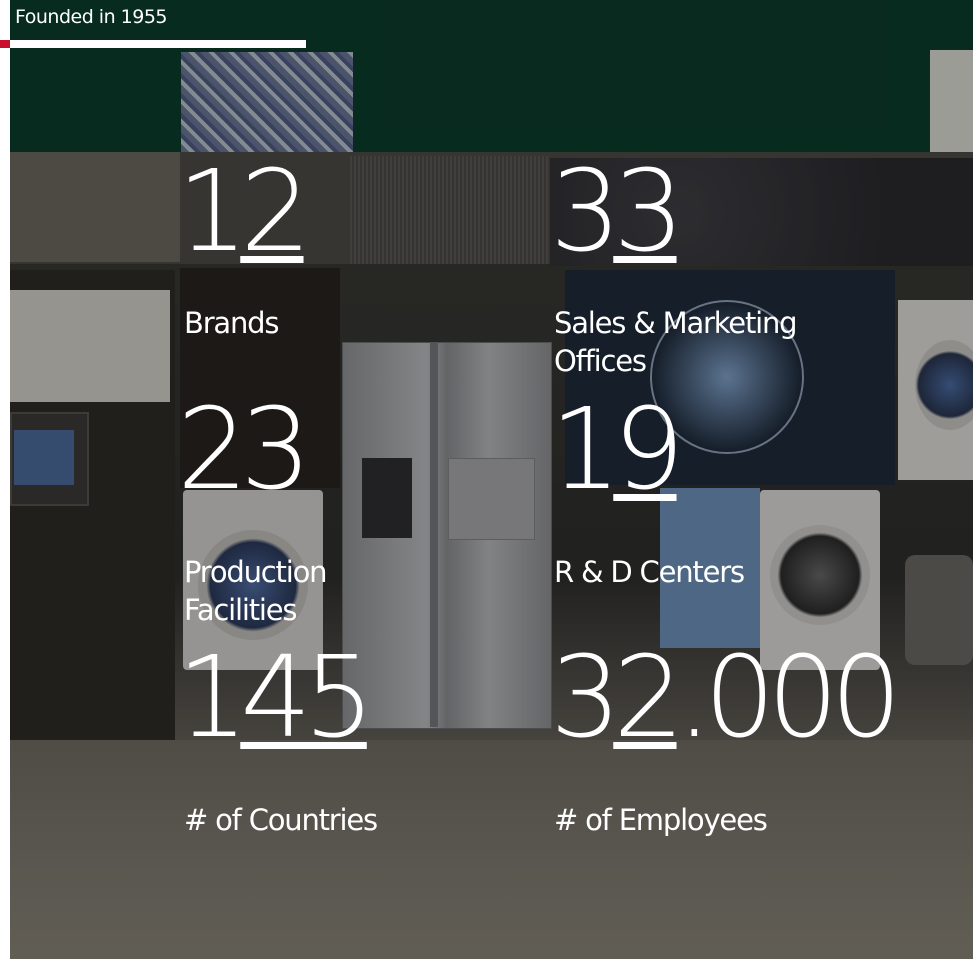 This screenshot has width=973, height=959. I want to click on stat-label-line: # of Employees, so click(661, 820).